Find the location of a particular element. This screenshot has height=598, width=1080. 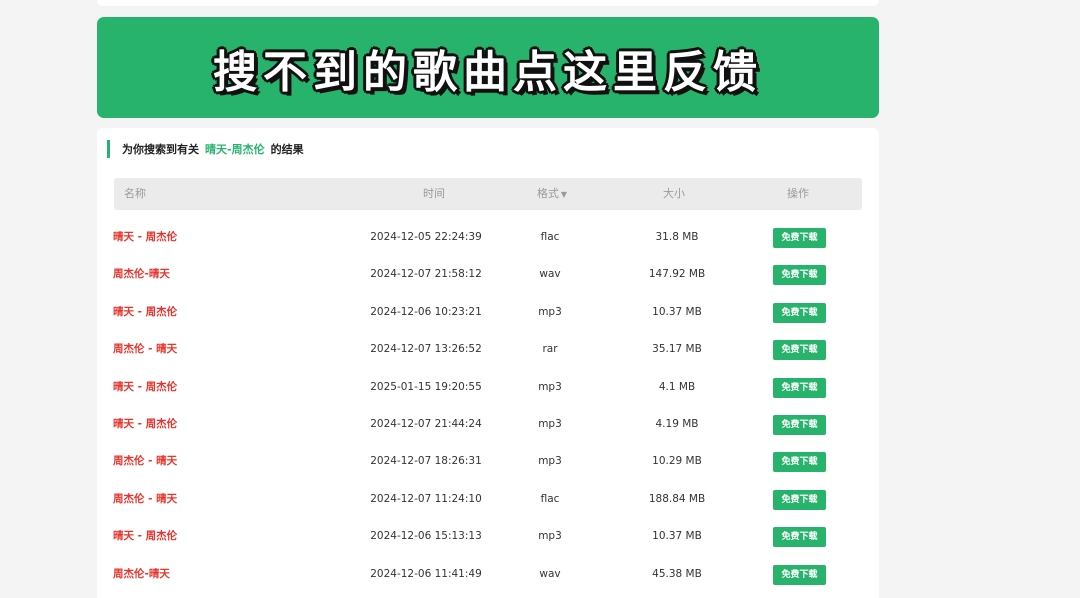

search-keyword: 晴天-周杰伦 is located at coordinates (235, 149).